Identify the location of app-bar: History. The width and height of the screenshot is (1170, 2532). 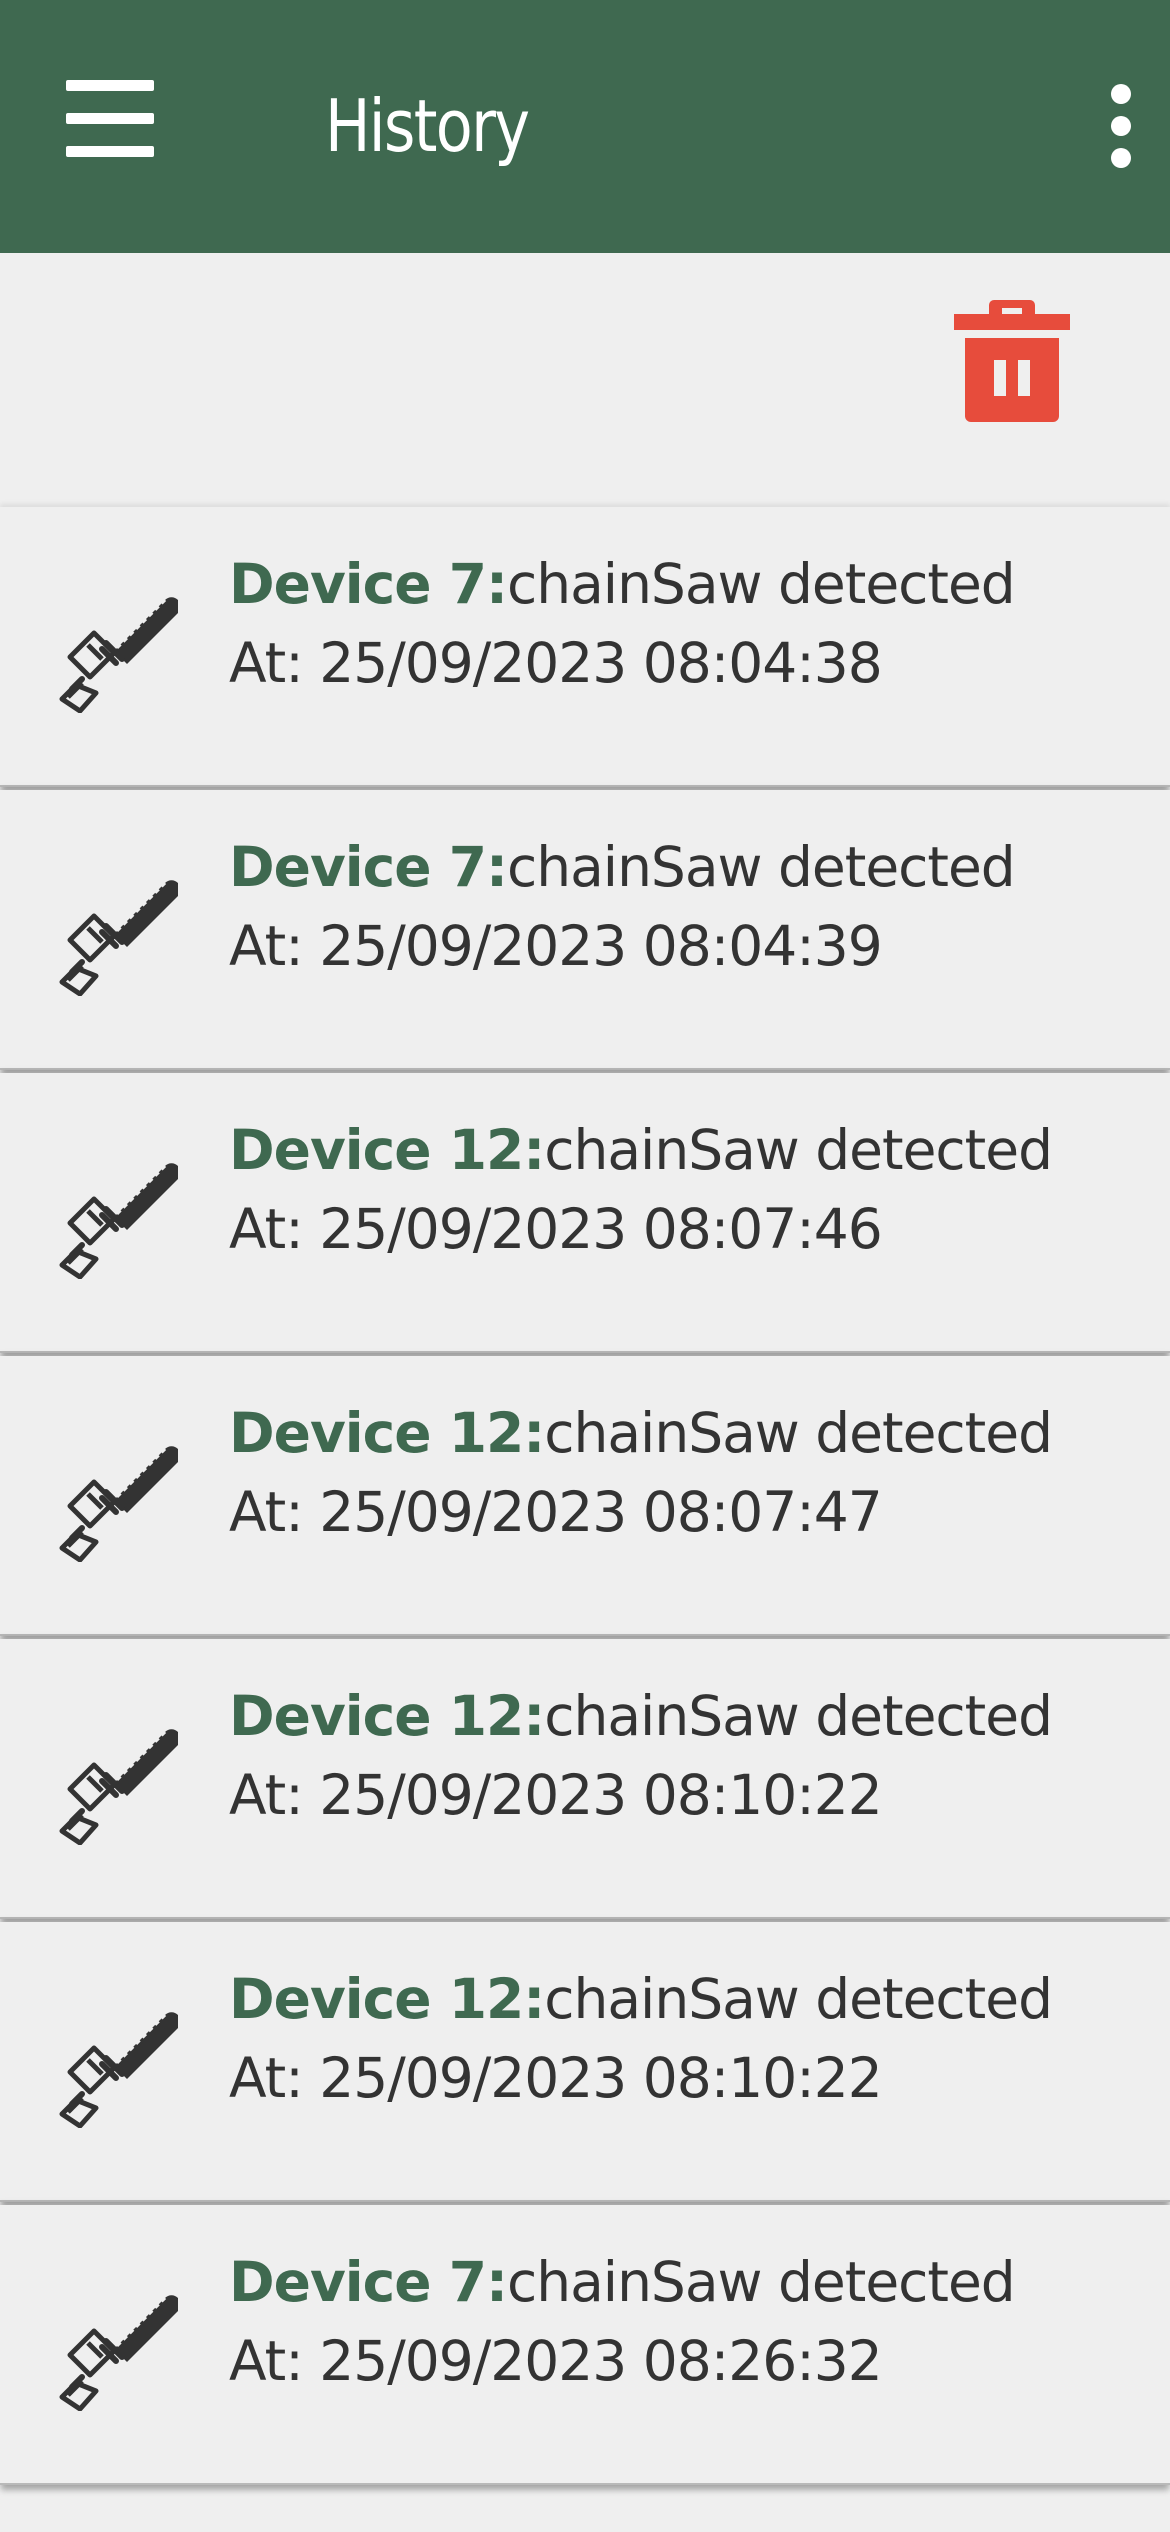
(585, 126).